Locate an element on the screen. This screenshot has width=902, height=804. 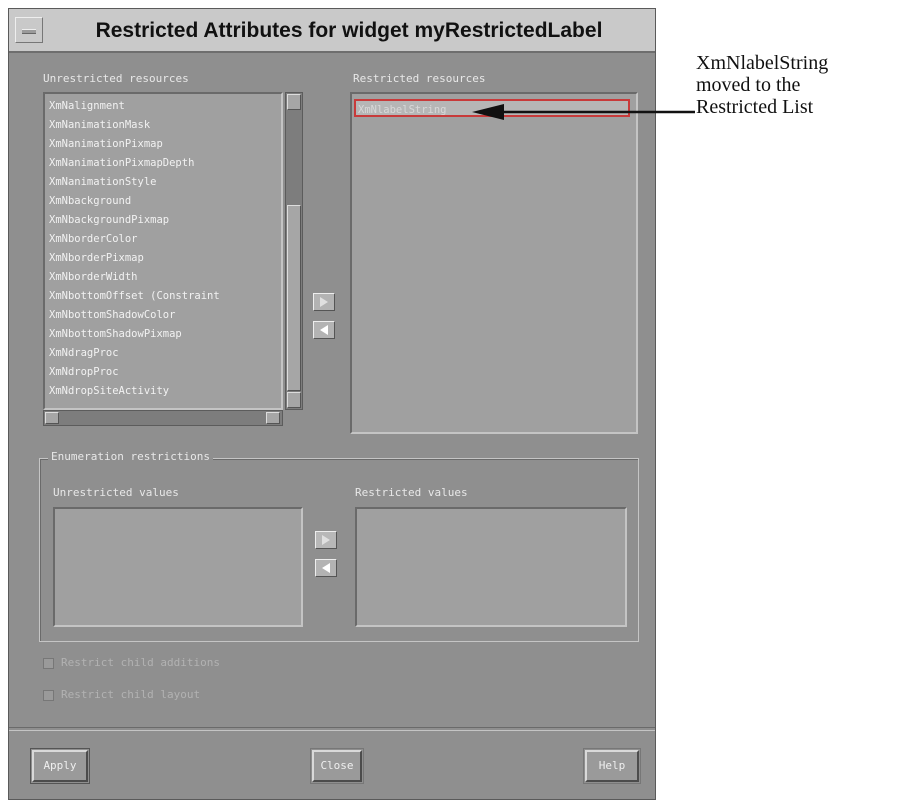
close-button-frame: Close is located at coordinates (337, 766).